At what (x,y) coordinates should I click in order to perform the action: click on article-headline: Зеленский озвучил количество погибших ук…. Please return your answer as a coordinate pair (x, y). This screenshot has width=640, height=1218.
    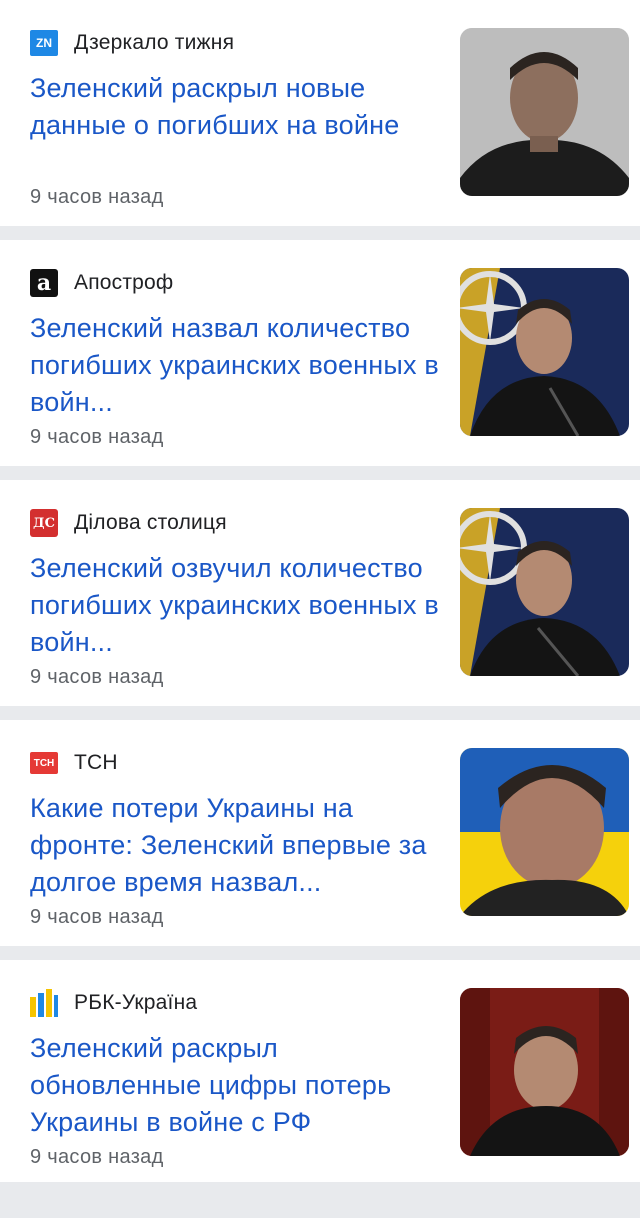
    Looking at the image, I should click on (235, 605).